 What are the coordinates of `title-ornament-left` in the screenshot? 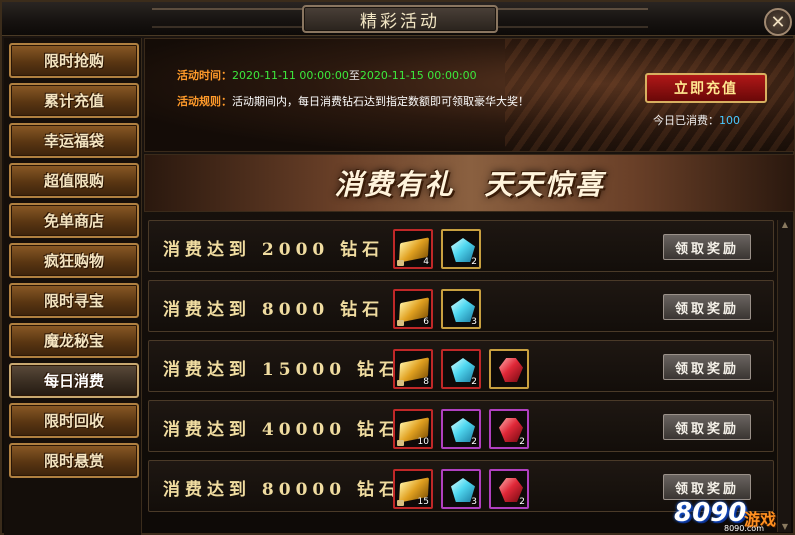 It's located at (227, 18).